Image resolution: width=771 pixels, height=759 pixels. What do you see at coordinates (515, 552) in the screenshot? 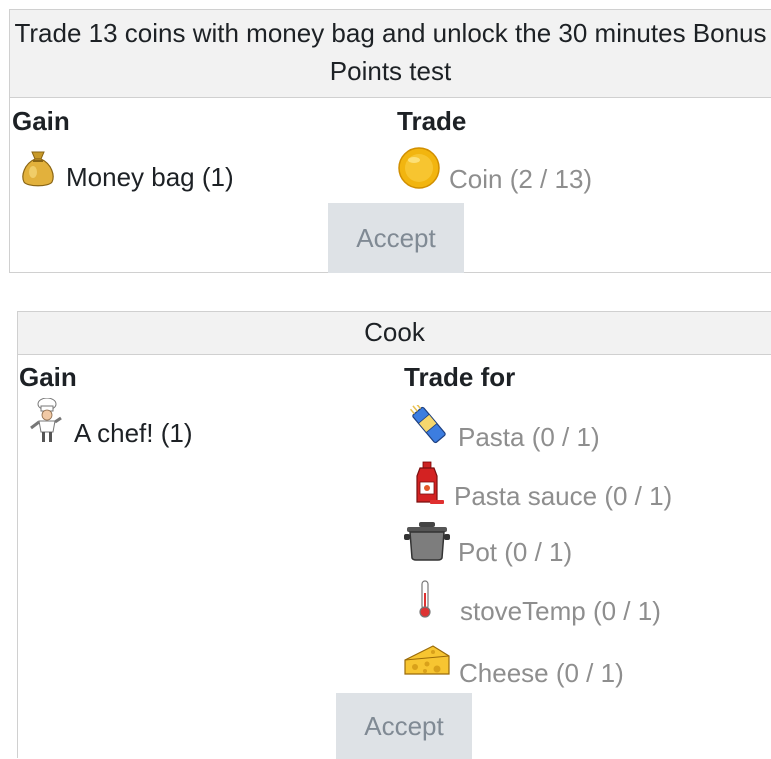
I see `trade-item-label: Pot (0 / 1)` at bounding box center [515, 552].